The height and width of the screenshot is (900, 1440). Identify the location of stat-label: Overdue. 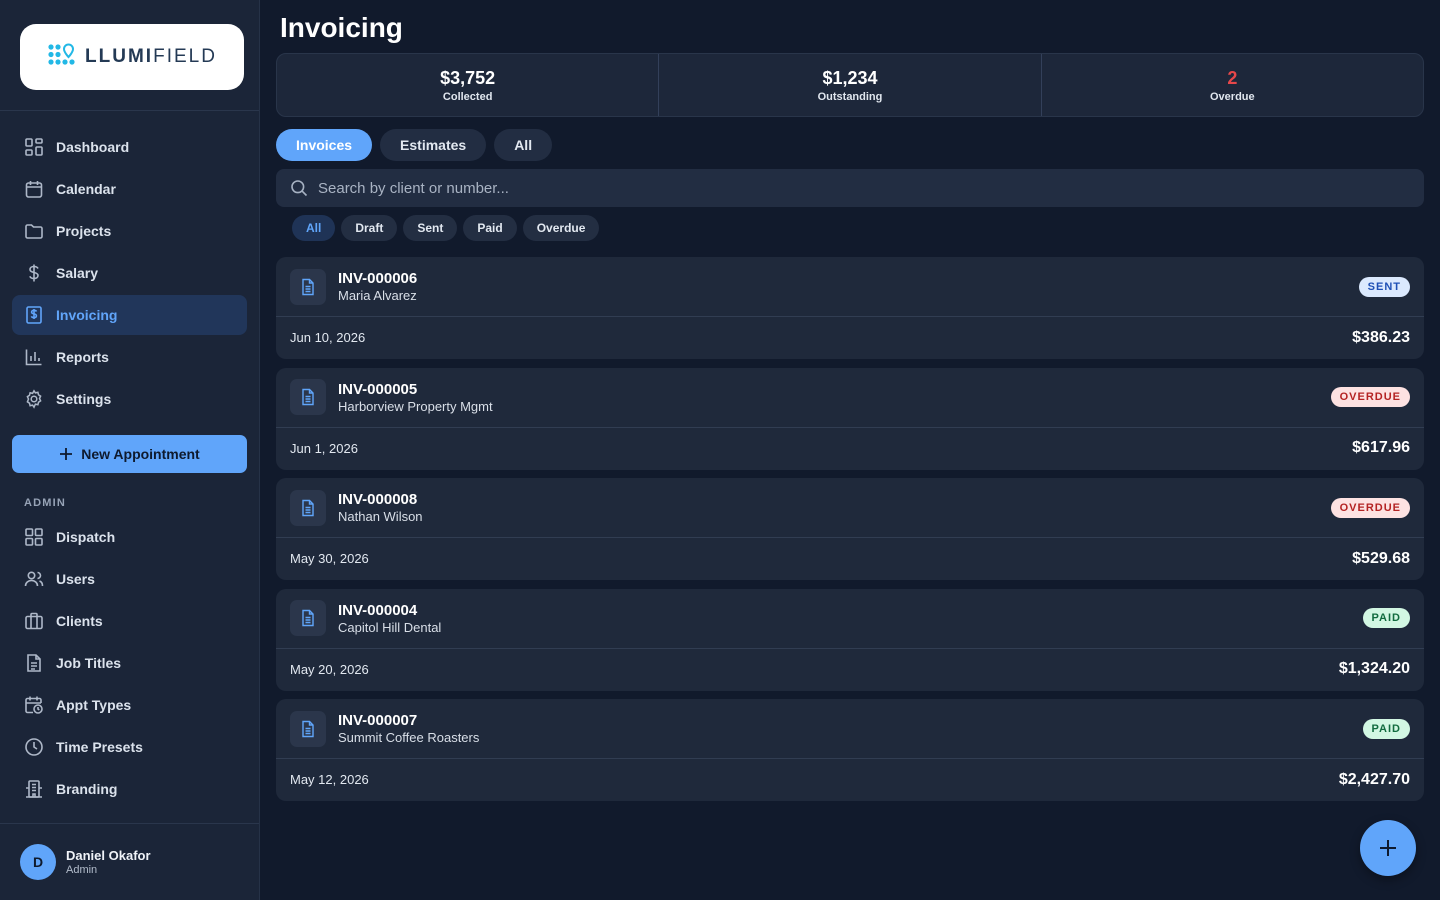
(1232, 96).